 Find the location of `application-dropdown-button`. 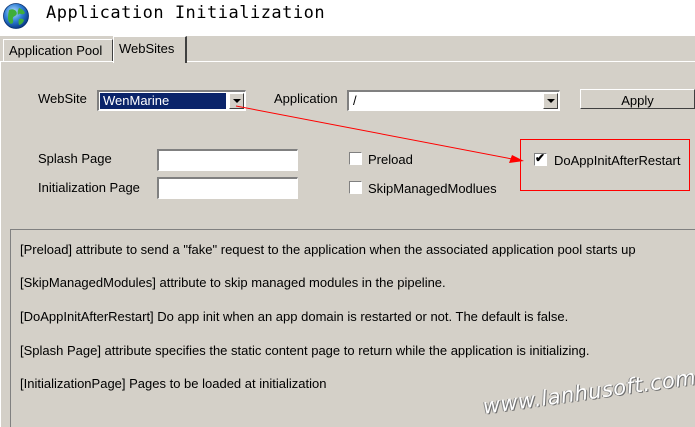

application-dropdown-button is located at coordinates (550, 101).